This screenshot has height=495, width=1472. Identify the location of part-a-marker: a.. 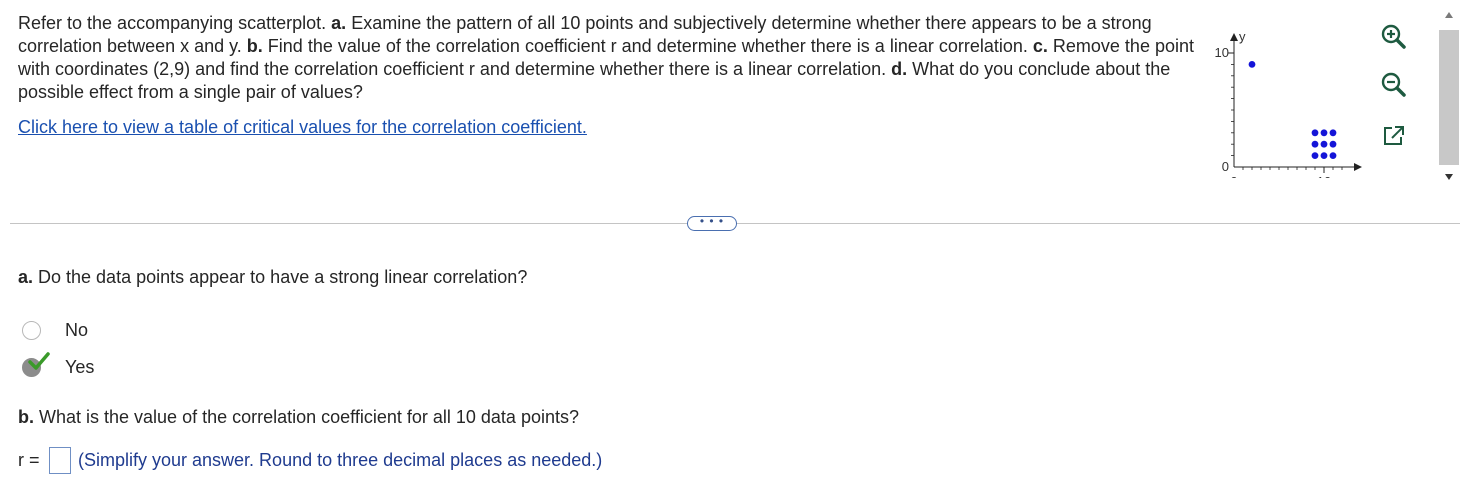
(339, 23).